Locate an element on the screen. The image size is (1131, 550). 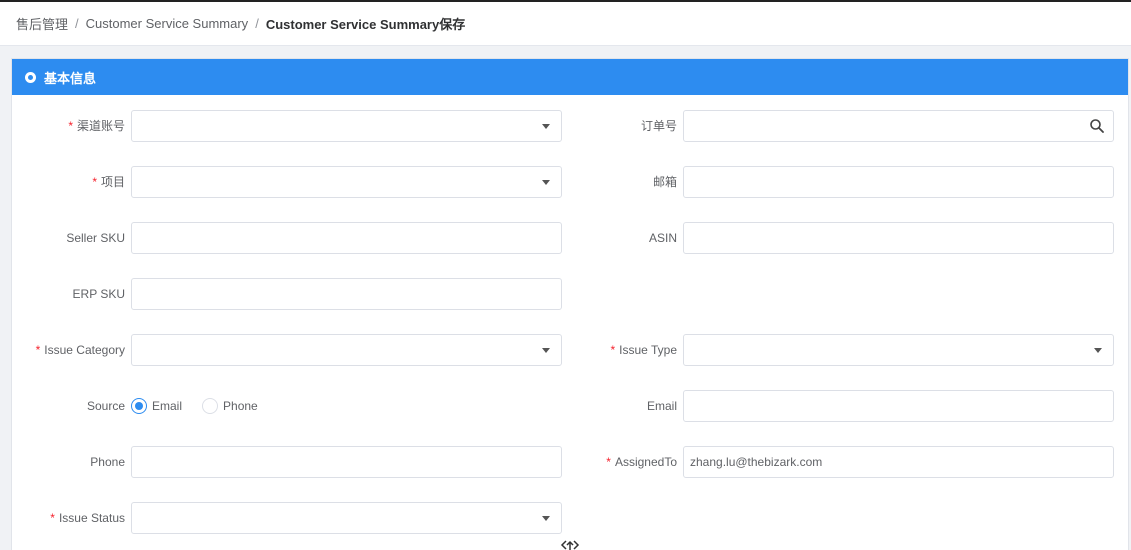
issue-category-label: * Issue Category is located at coordinates (80, 350).